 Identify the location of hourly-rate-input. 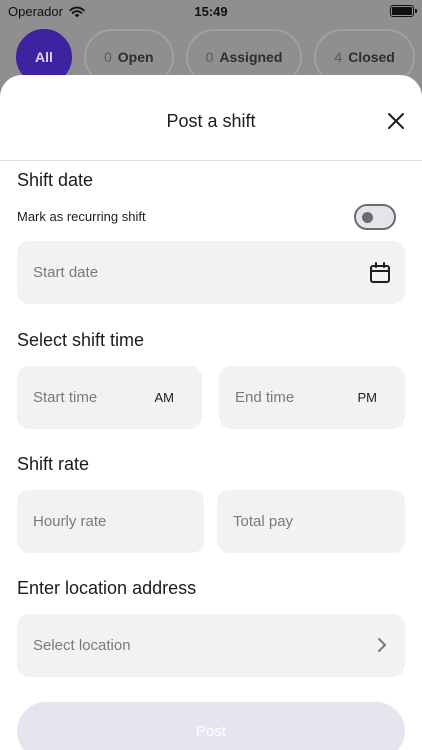
(98, 521).